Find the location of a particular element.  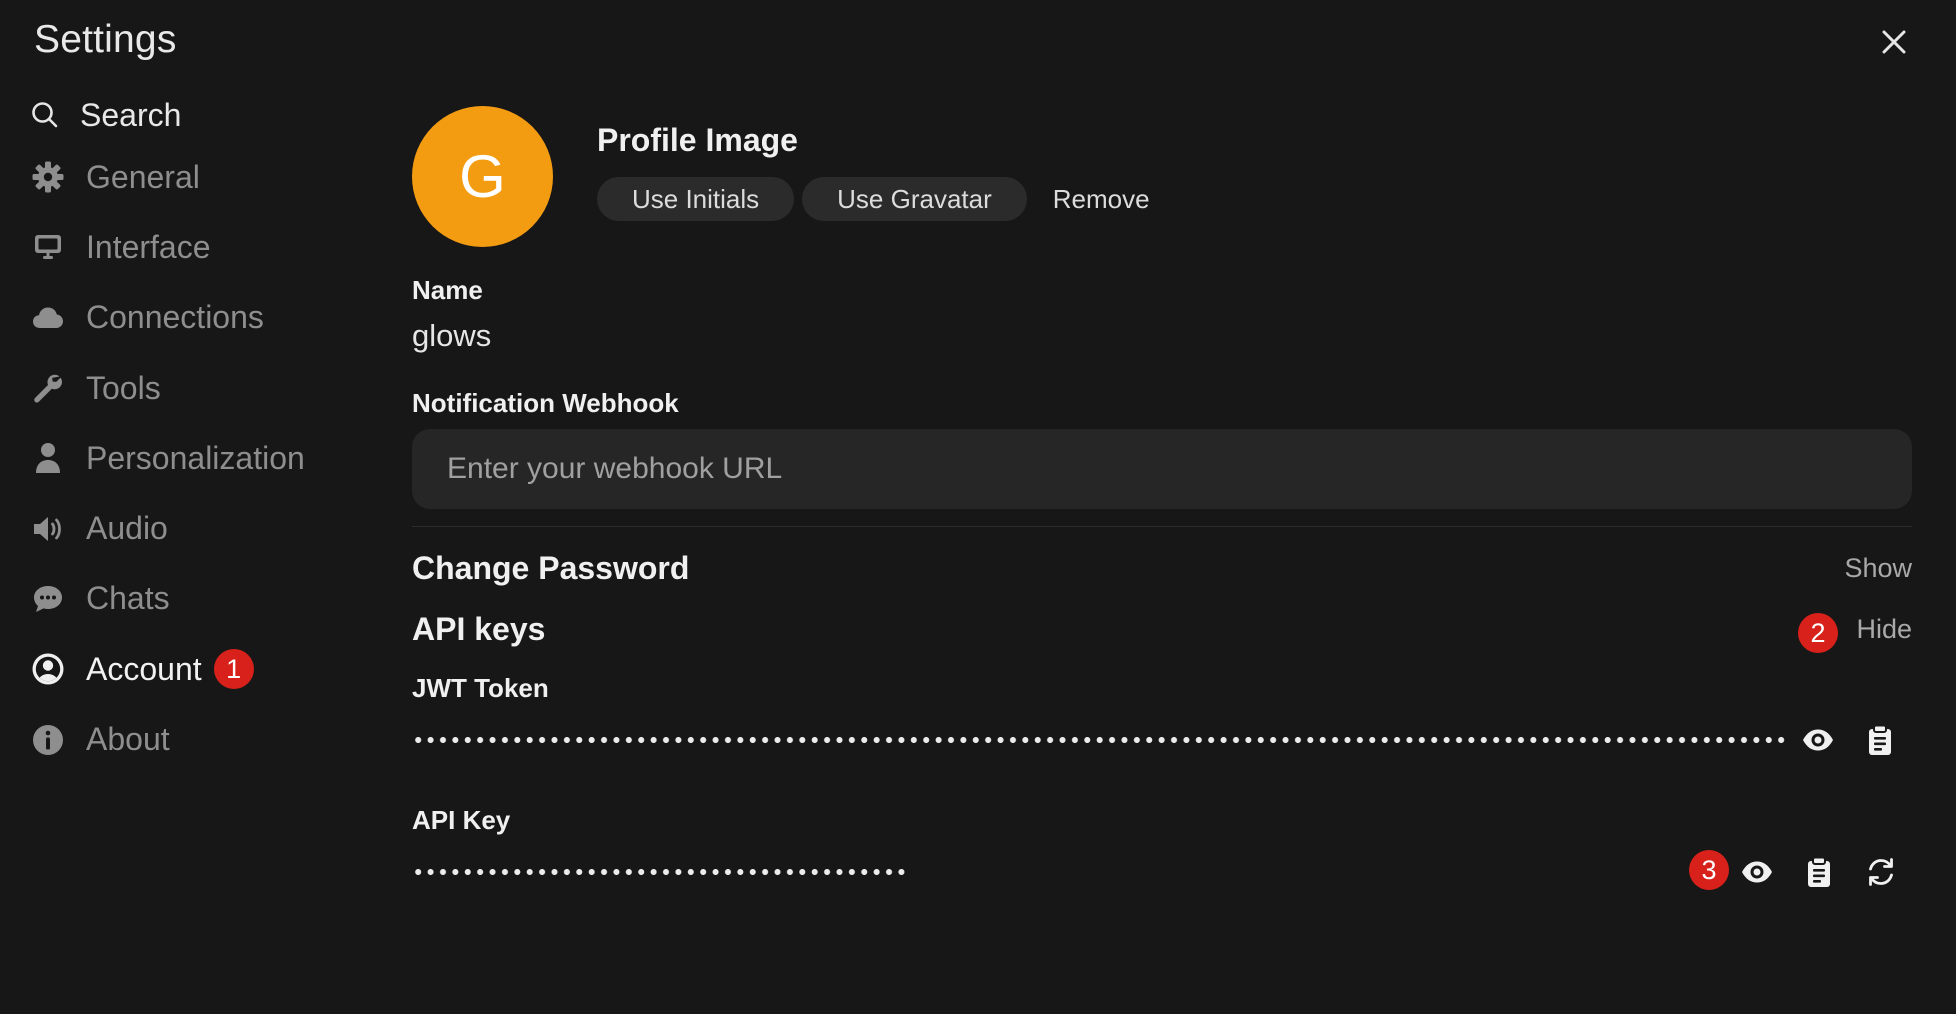

sidebar-item-general: General is located at coordinates (193, 177).